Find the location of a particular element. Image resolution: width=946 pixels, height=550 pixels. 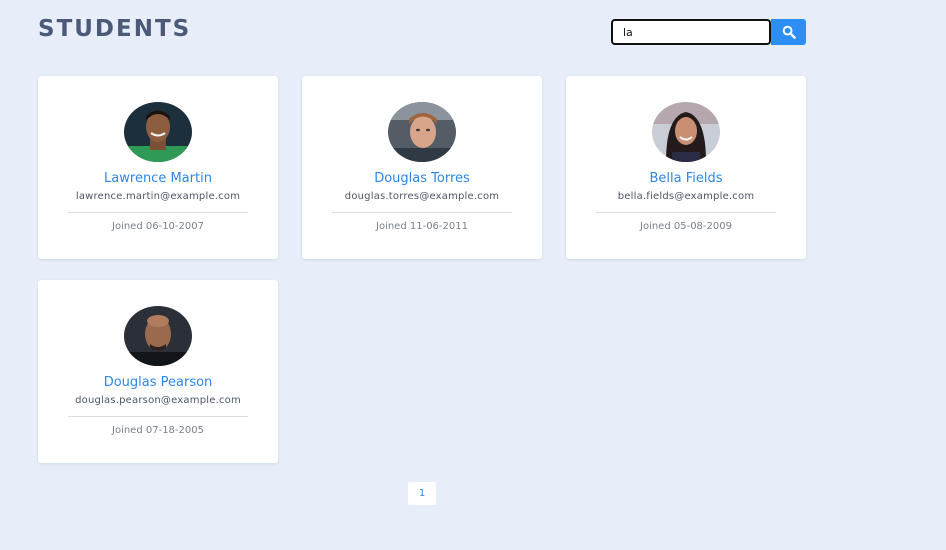

joined-date: Joined 11-06-2011 is located at coordinates (422, 226).